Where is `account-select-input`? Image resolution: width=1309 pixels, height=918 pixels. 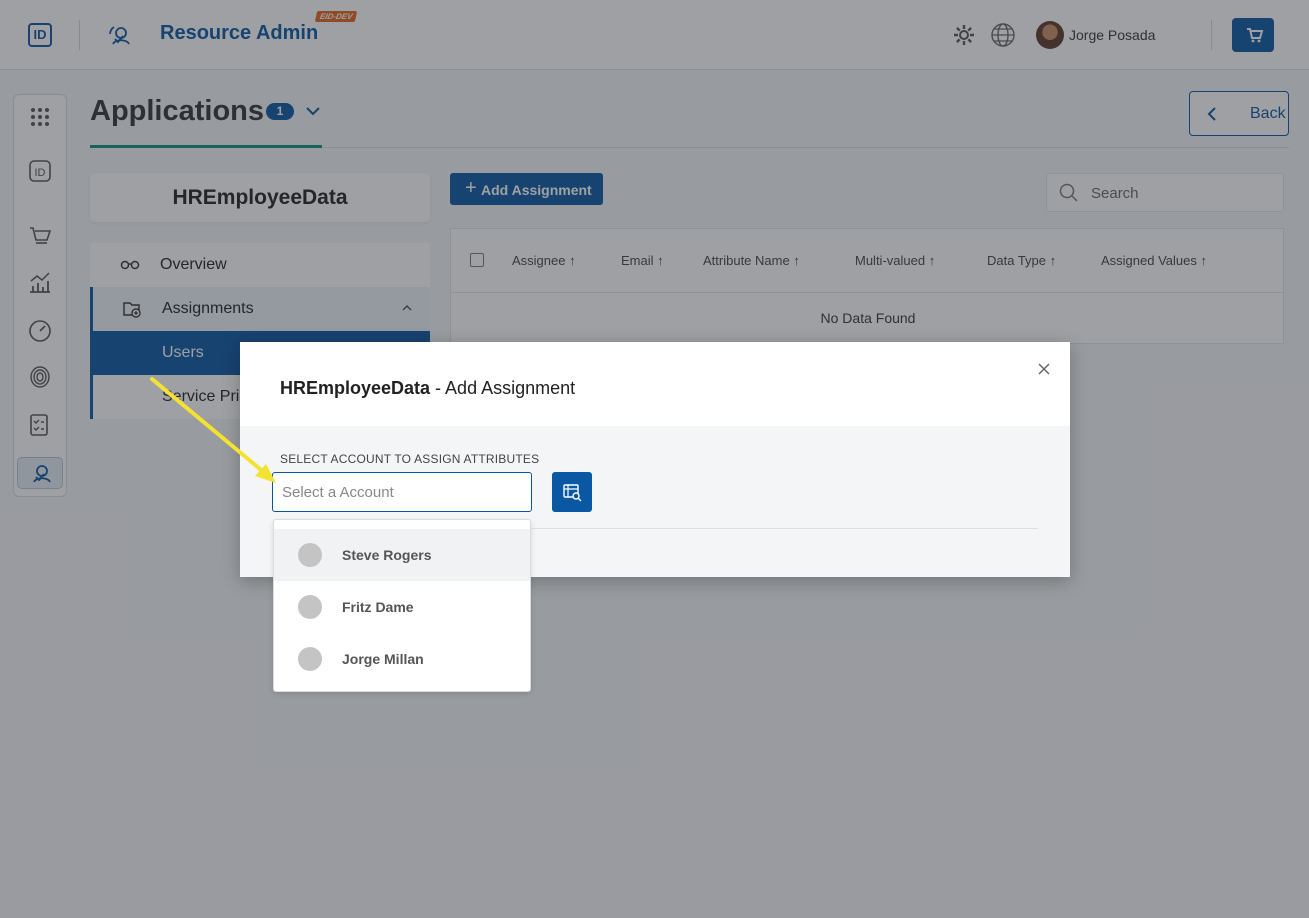 account-select-input is located at coordinates (402, 492).